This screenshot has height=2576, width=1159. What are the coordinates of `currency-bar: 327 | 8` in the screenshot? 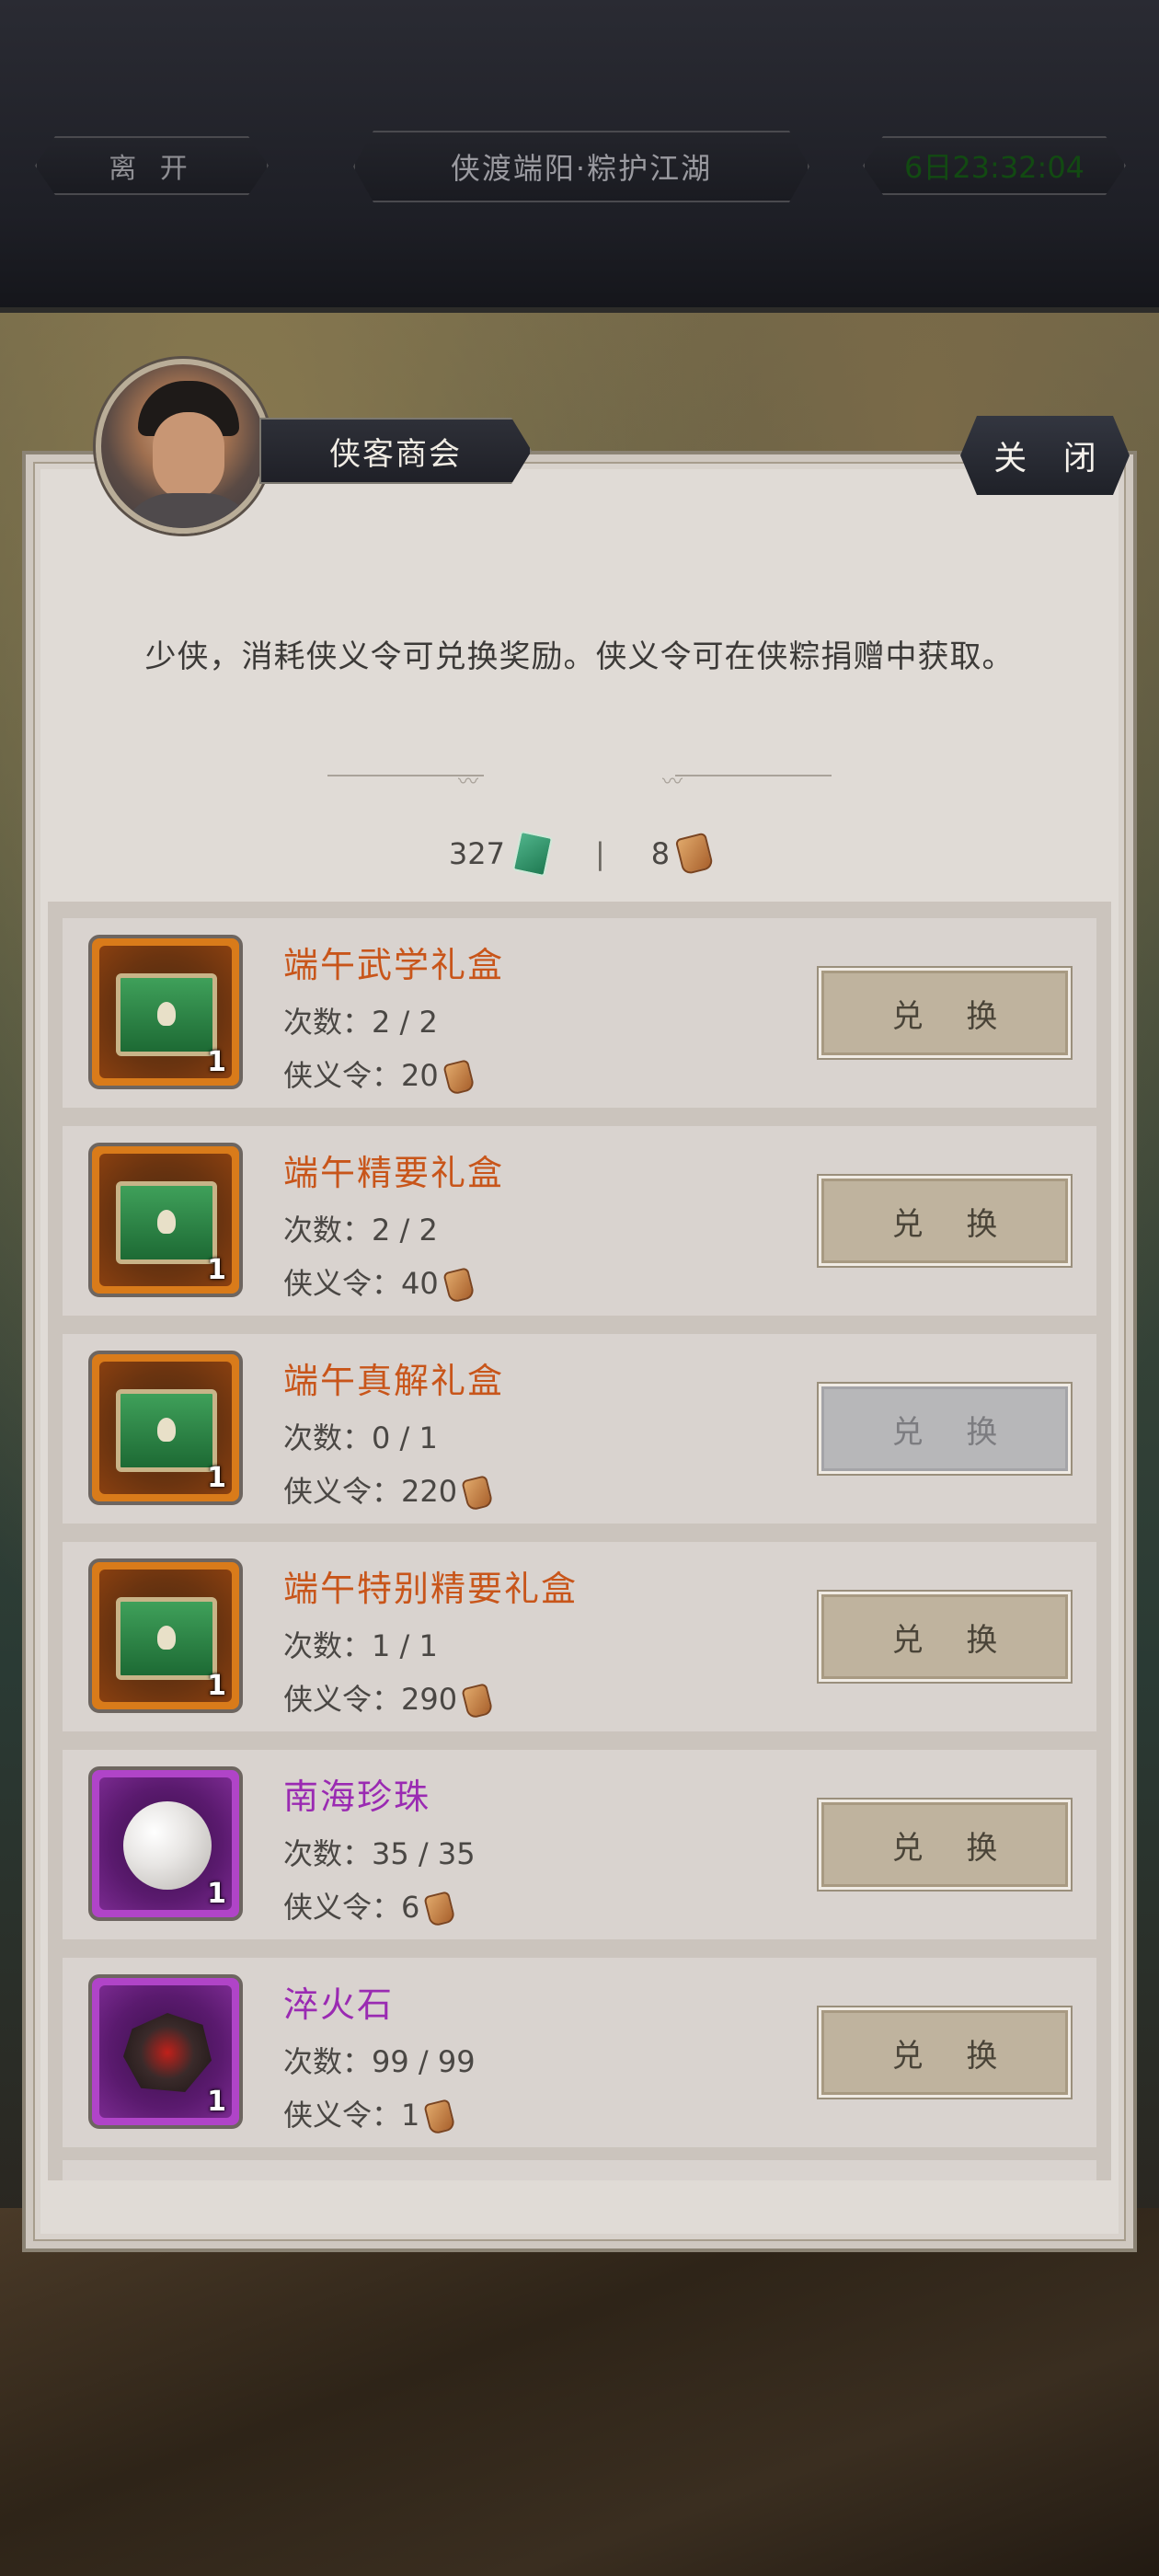 It's located at (579, 854).